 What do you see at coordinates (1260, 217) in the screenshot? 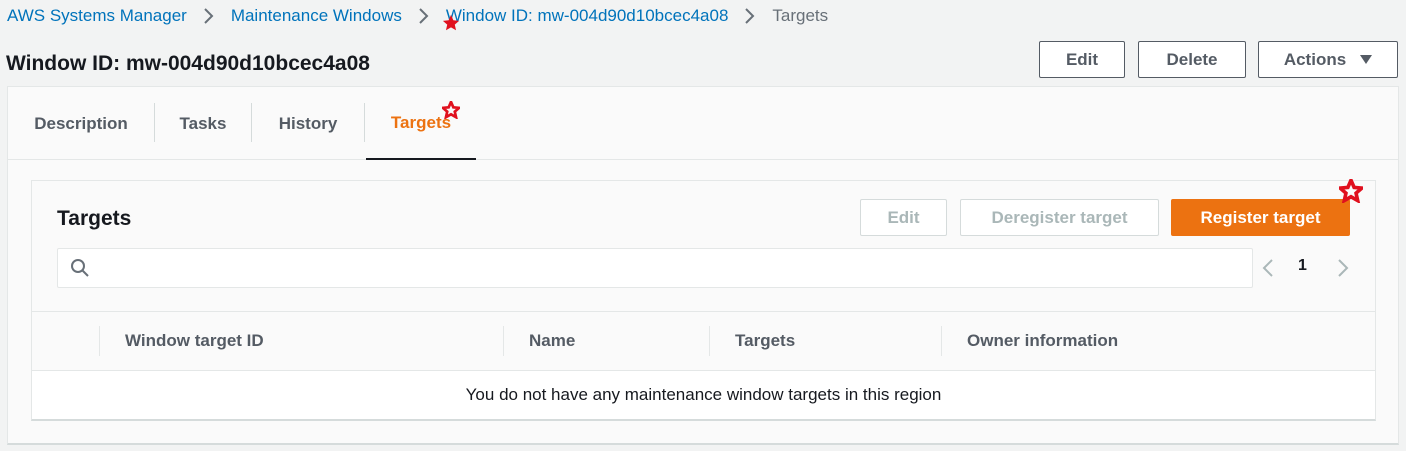
I see `register-target-button: Register target` at bounding box center [1260, 217].